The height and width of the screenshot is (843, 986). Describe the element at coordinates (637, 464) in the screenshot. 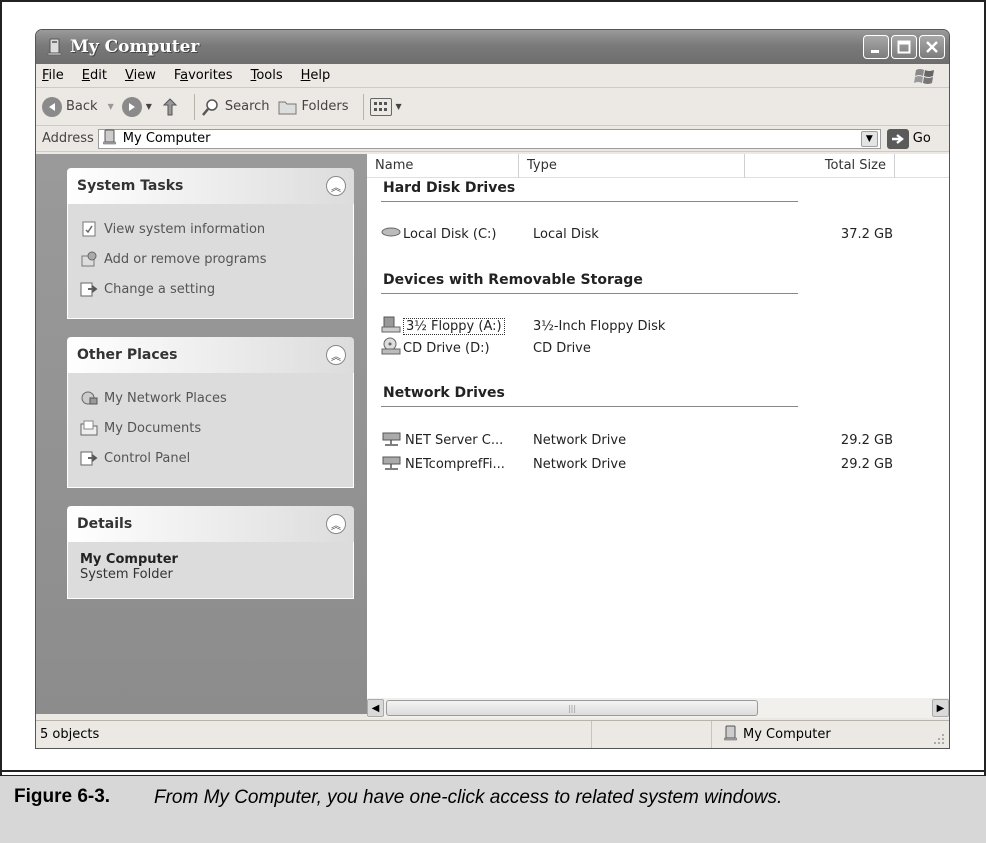

I see `drive-row-netcompref: NETcomprefFi... Network Drive 29.2 GB` at that location.